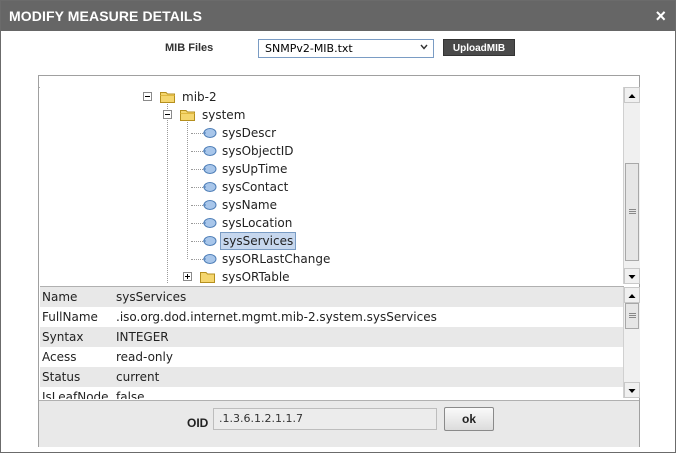 This screenshot has height=453, width=676. I want to click on property-value: INTEGER, so click(142, 337).